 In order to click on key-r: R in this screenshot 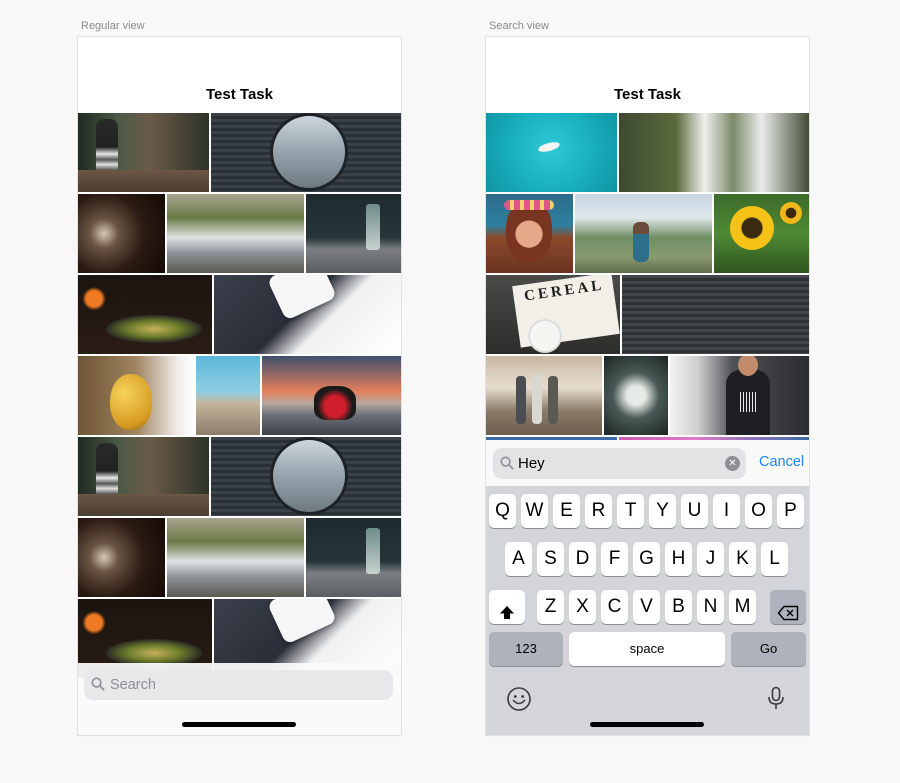, I will do `click(598, 511)`.